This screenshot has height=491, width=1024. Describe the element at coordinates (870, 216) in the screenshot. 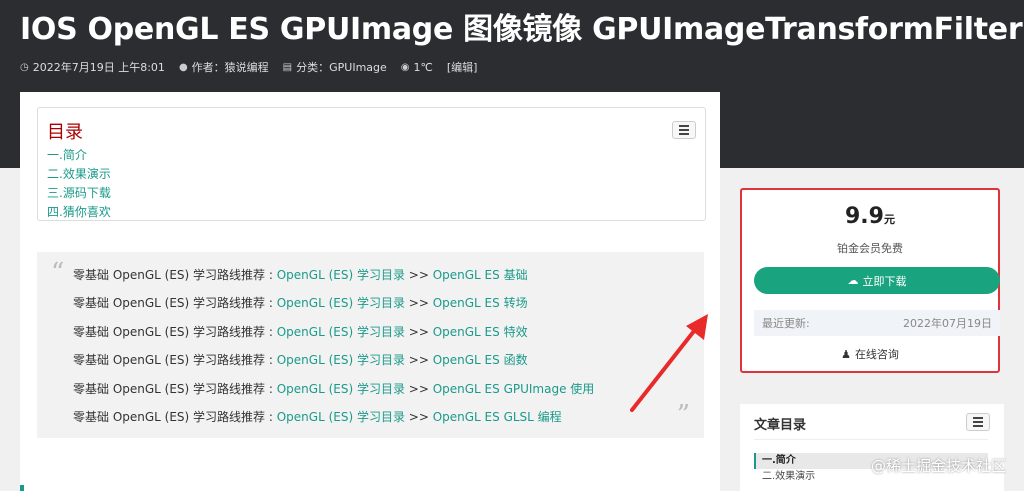

I see `price: 9.9元` at that location.